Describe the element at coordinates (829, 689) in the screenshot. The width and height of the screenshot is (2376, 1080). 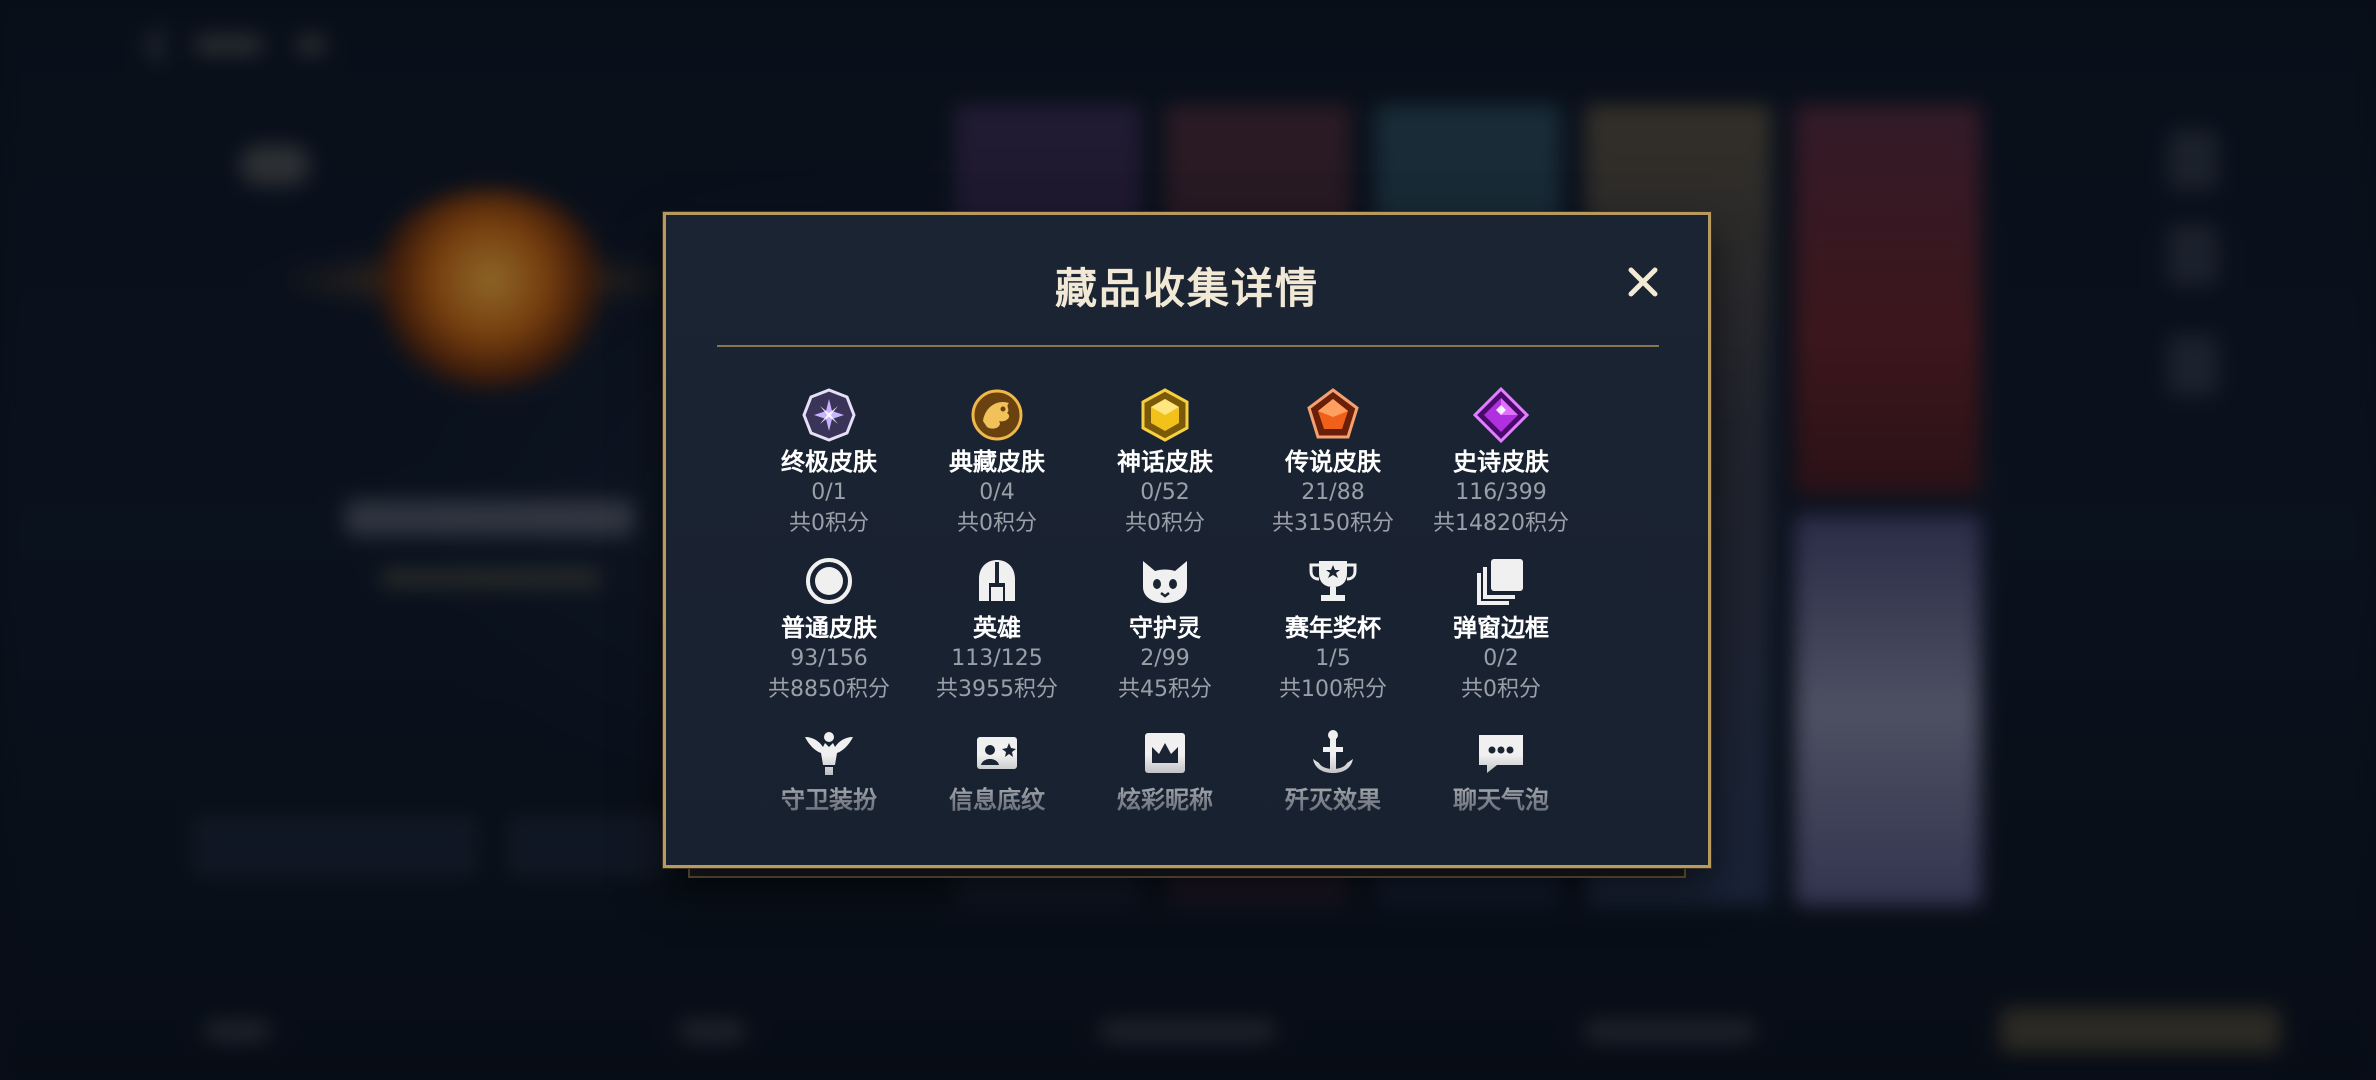
I see `category-points: 共8850积分` at that location.